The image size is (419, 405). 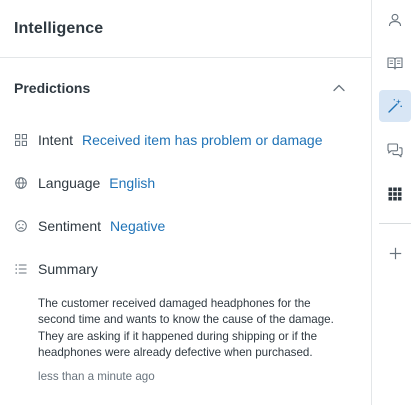 What do you see at coordinates (185, 225) in the screenshot?
I see `sentiment-row: Sentiment Negative` at bounding box center [185, 225].